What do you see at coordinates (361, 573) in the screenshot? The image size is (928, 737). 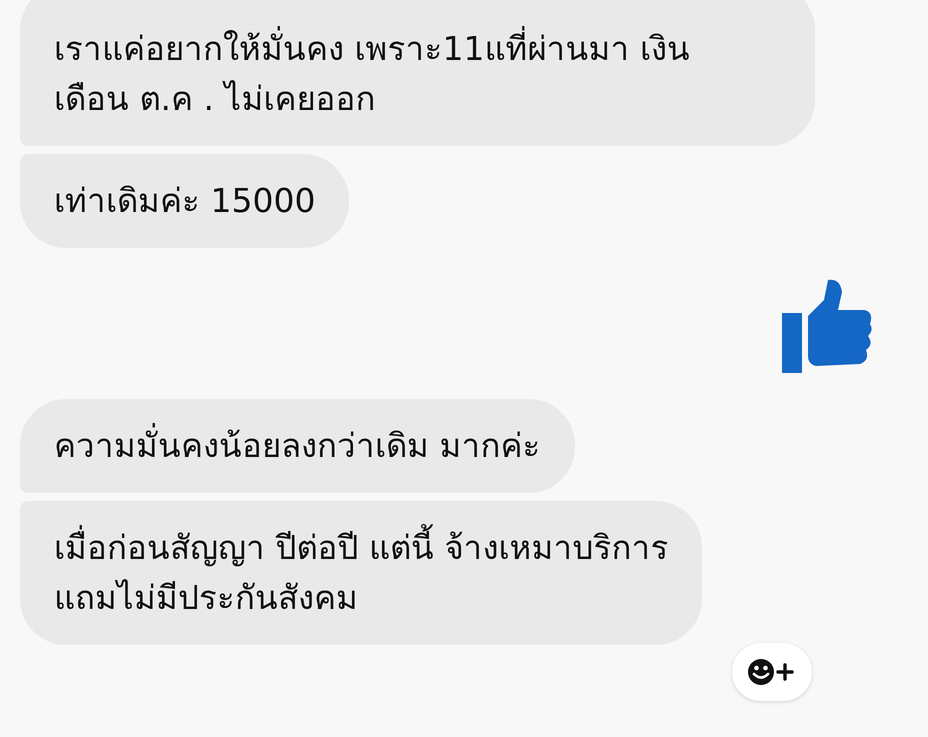 I see `message-bubble: เมื่อก่อนสัญญา ปีต่อปี แต่นี้ จ้างเหมาบริการ แถมไม่มีประกันสังคม` at bounding box center [361, 573].